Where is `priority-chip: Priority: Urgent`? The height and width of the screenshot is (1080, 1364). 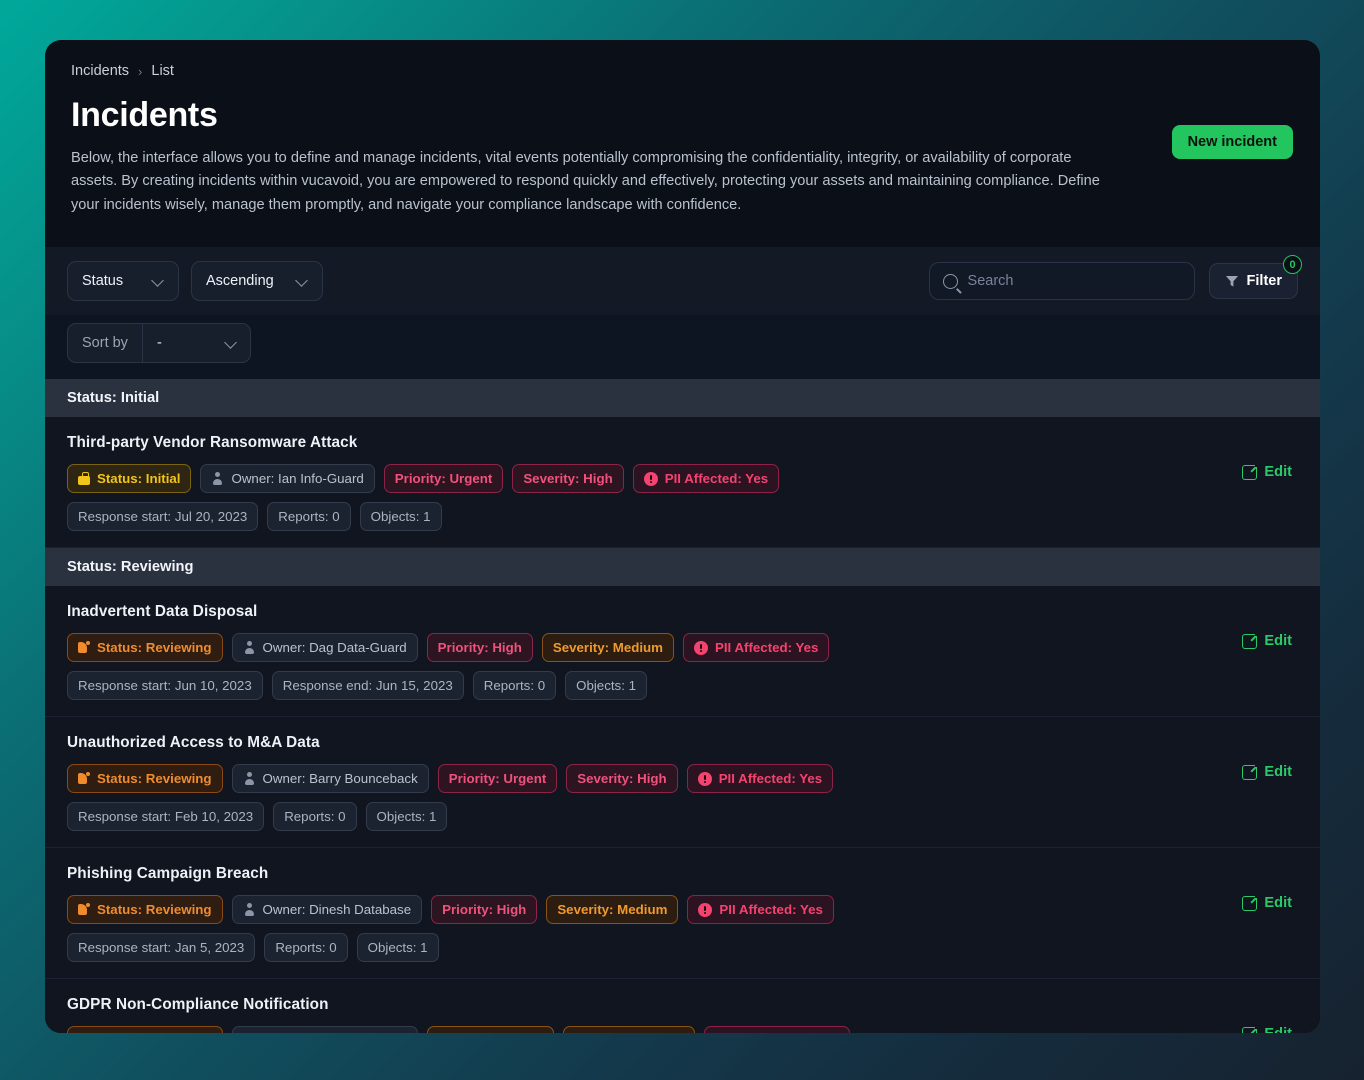 priority-chip: Priority: Urgent is located at coordinates (497, 779).